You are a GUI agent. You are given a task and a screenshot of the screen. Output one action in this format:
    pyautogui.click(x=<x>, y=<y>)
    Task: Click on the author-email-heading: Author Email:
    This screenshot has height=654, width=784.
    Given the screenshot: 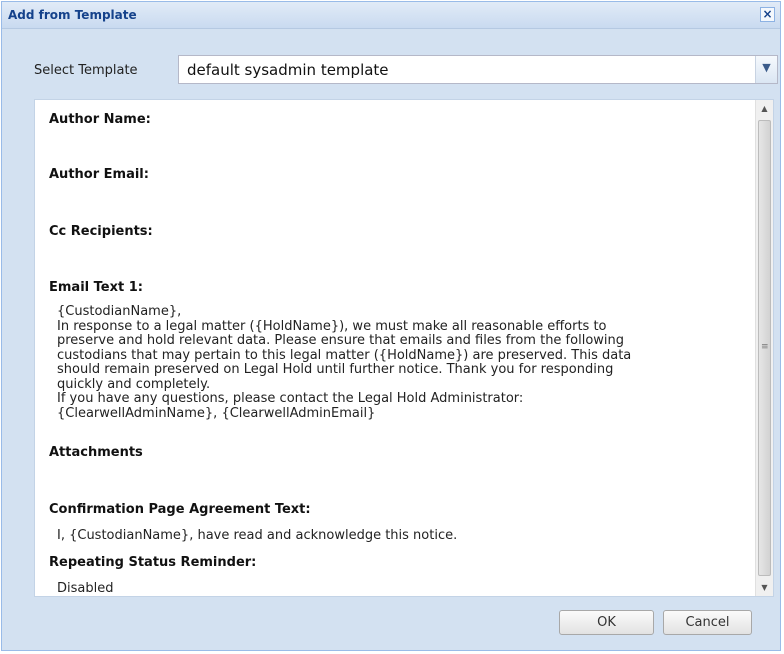 What is the action you would take?
    pyautogui.click(x=99, y=174)
    